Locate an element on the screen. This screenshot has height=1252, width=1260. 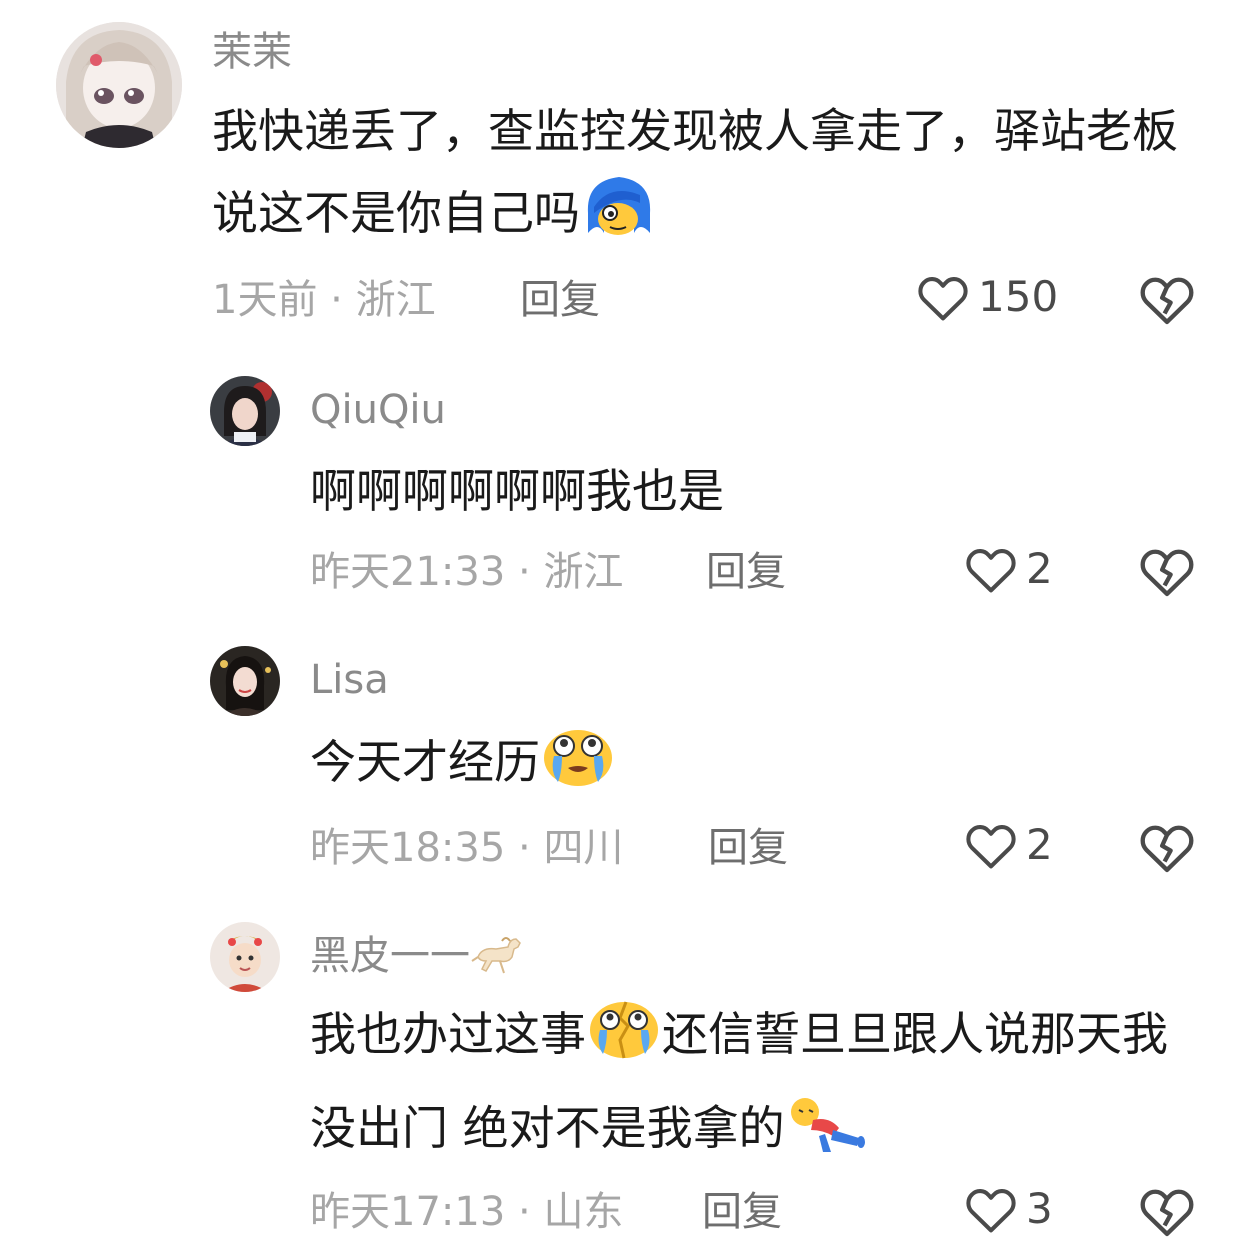
comment-time: 昨天21:33 is located at coordinates (408, 572).